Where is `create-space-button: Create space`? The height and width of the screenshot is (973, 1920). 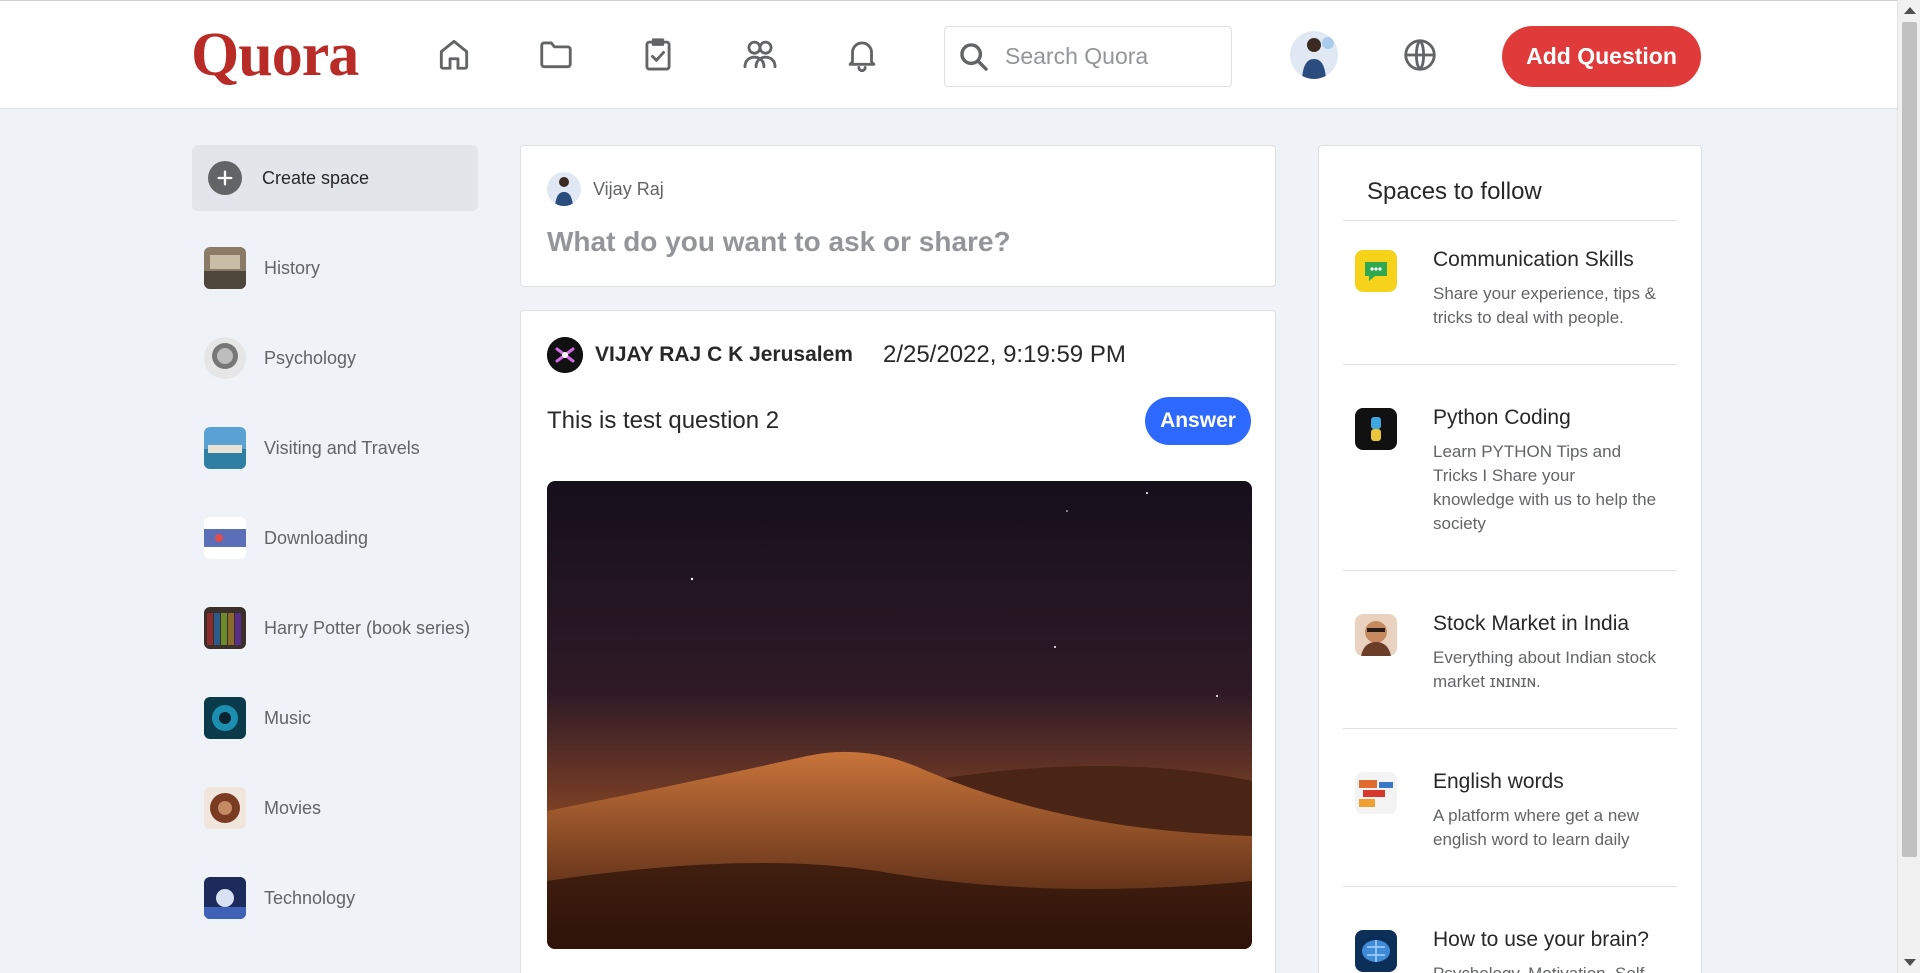
create-space-button: Create space is located at coordinates (335, 178).